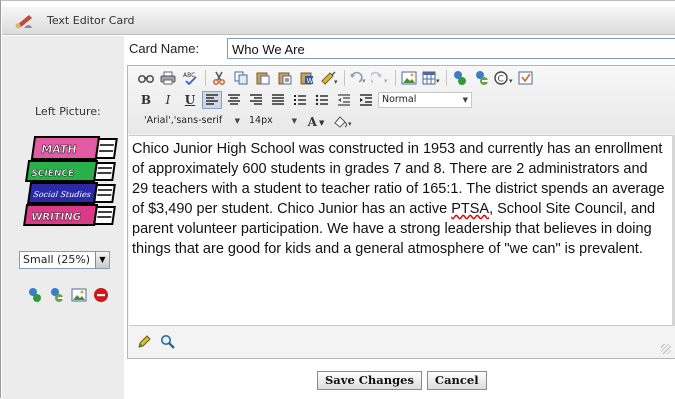 The width and height of the screenshot is (675, 399). I want to click on underline-button: U, so click(190, 100).